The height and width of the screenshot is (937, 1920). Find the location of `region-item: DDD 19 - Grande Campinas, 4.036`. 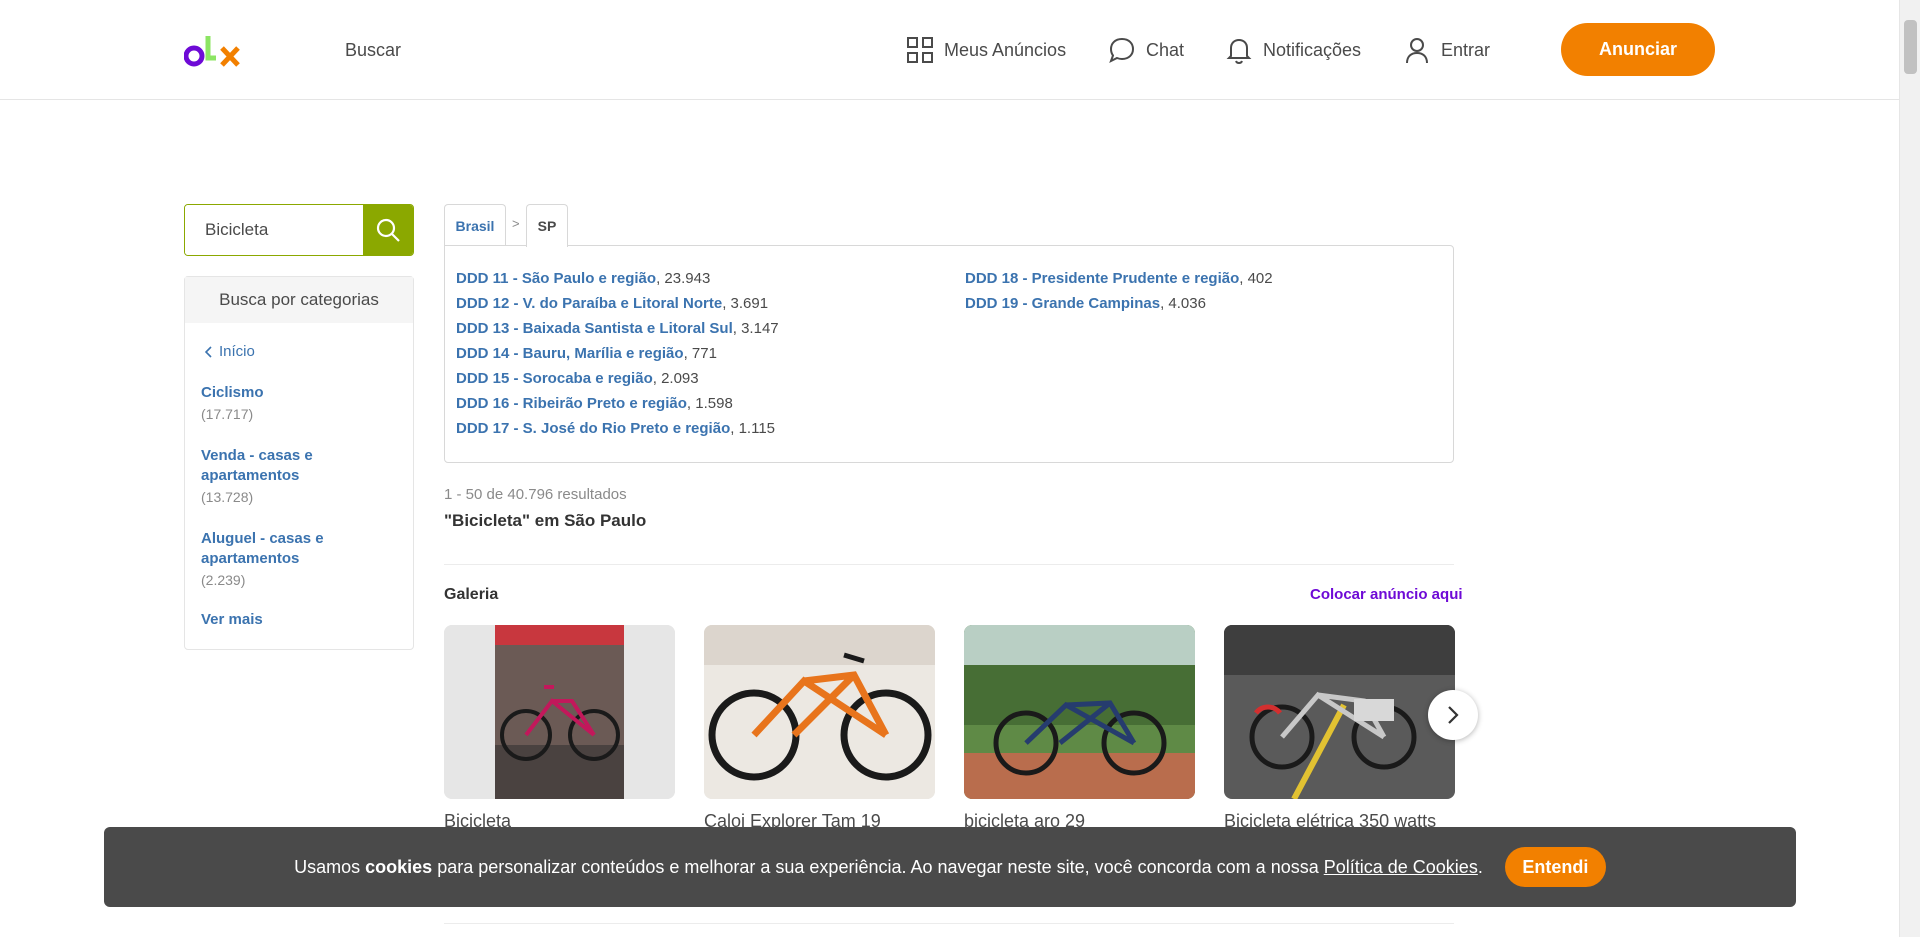

region-item: DDD 19 - Grande Campinas, 4.036 is located at coordinates (1085, 303).